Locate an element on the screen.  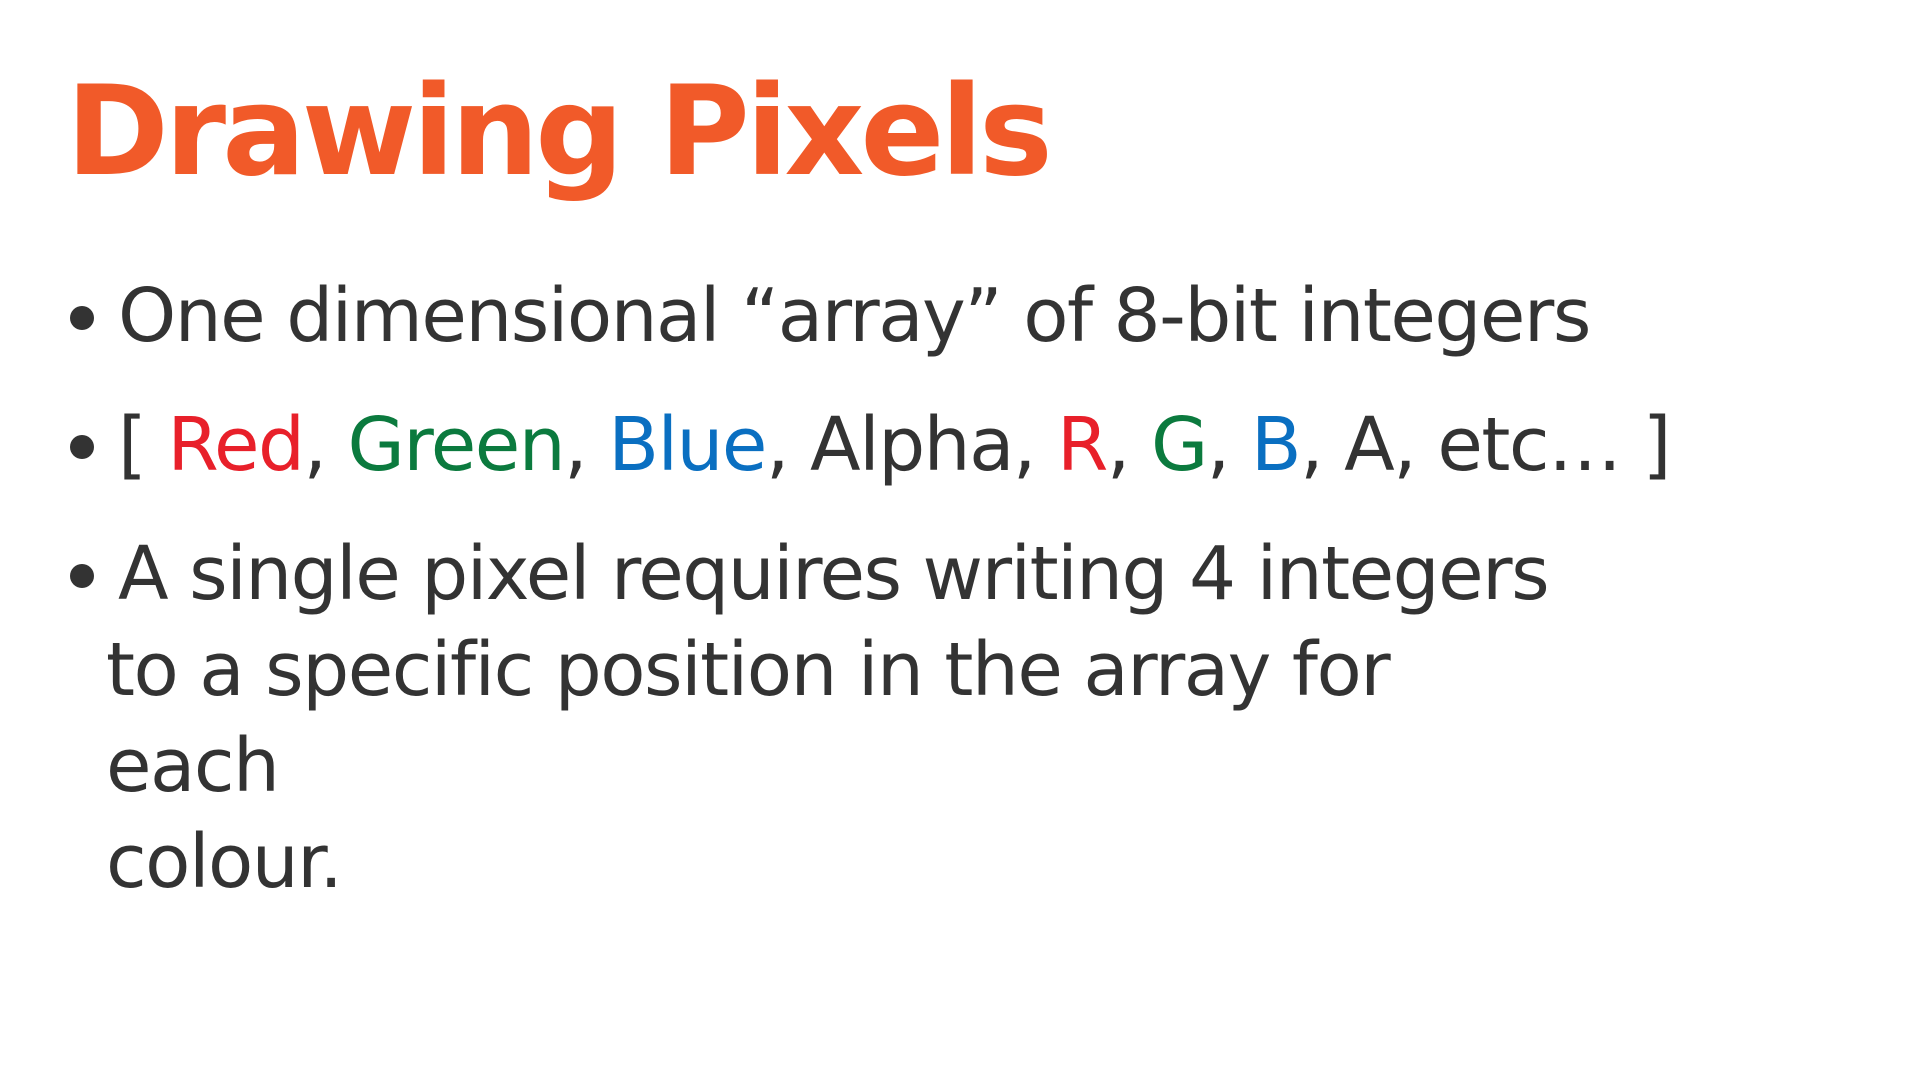
seg-comma-4: , is located at coordinates (1228, 445).